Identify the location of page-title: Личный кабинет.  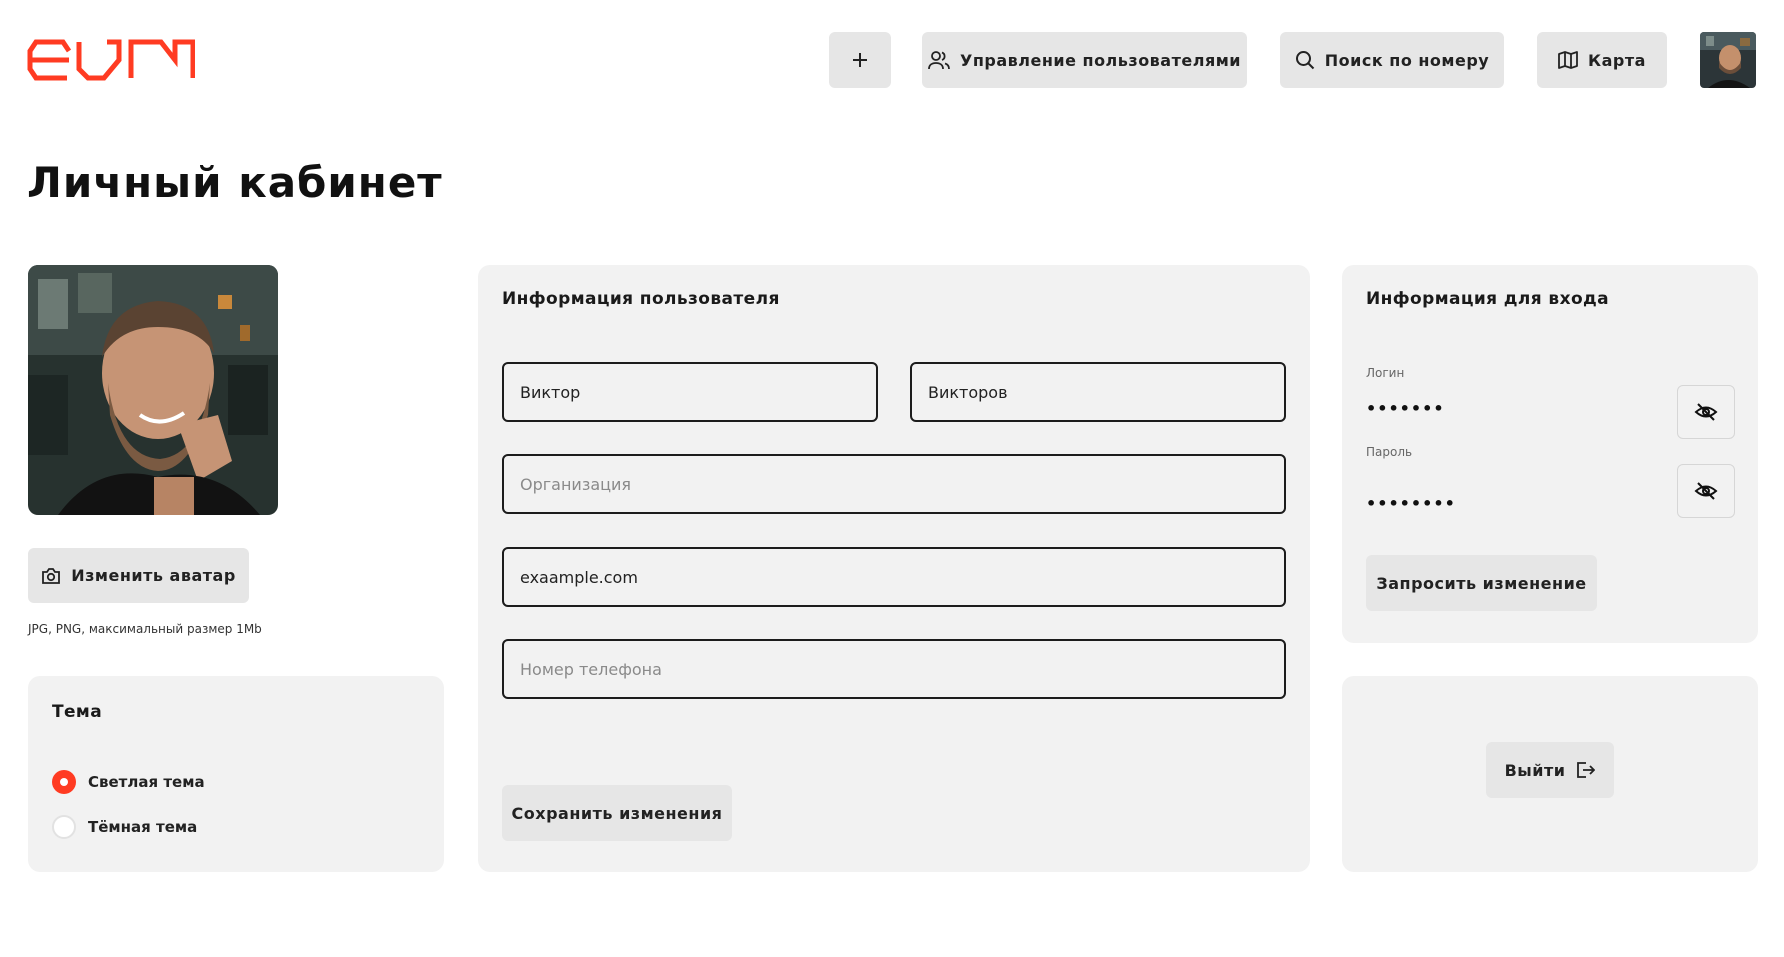
(235, 182).